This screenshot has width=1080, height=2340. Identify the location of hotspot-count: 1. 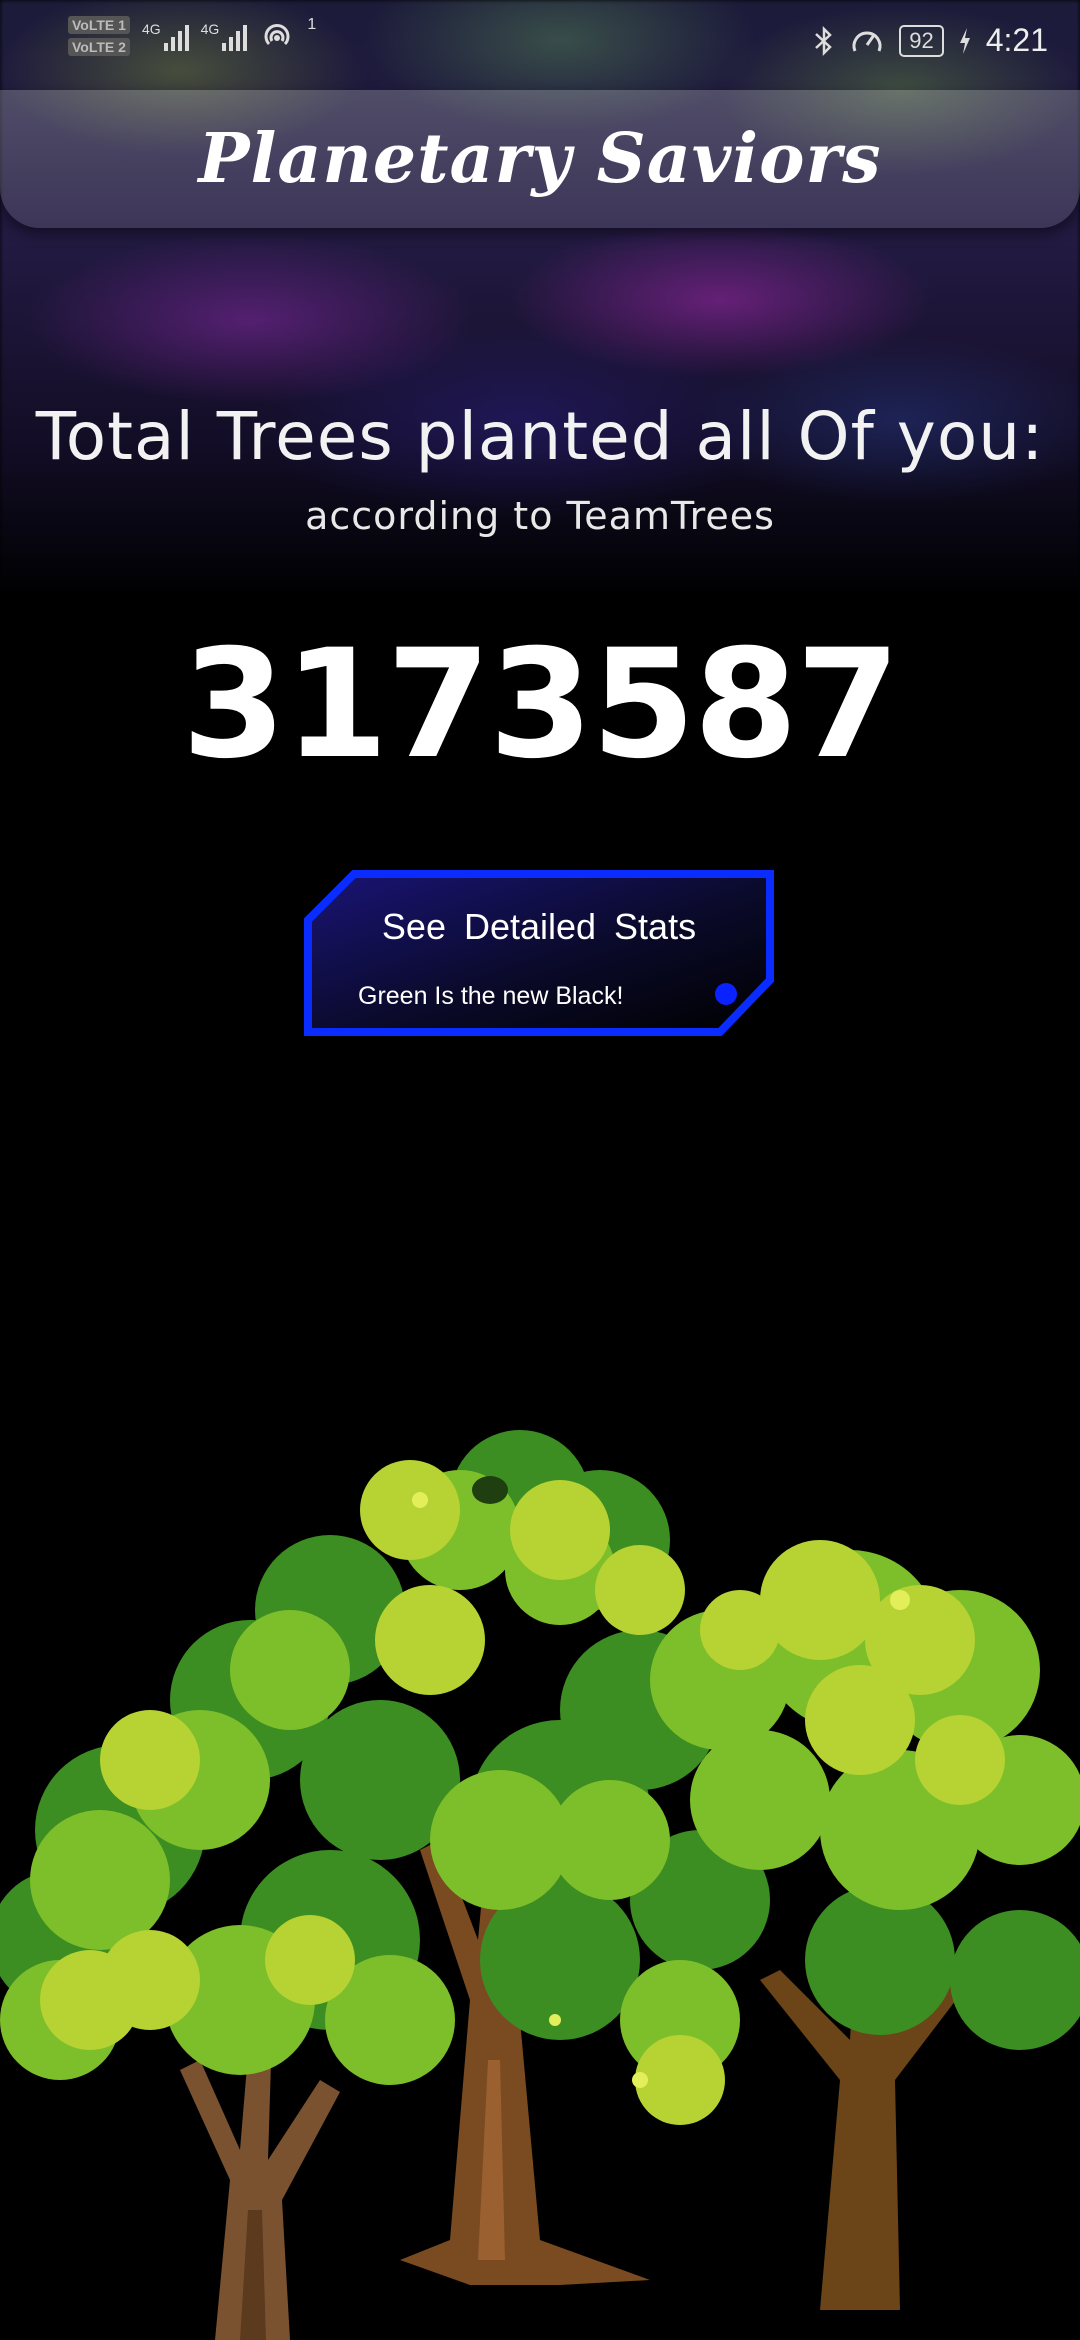
(312, 24).